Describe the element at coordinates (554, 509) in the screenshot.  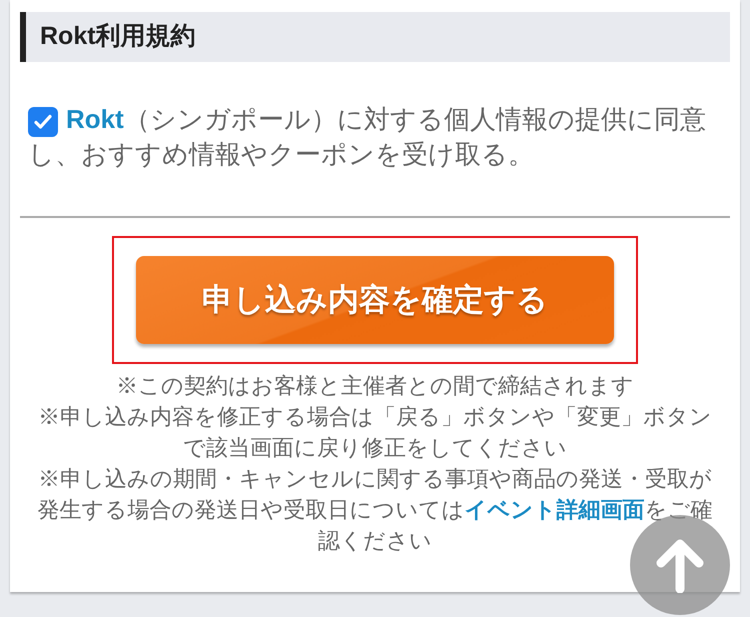
I see `event-detail-link: イベント詳細画面` at that location.